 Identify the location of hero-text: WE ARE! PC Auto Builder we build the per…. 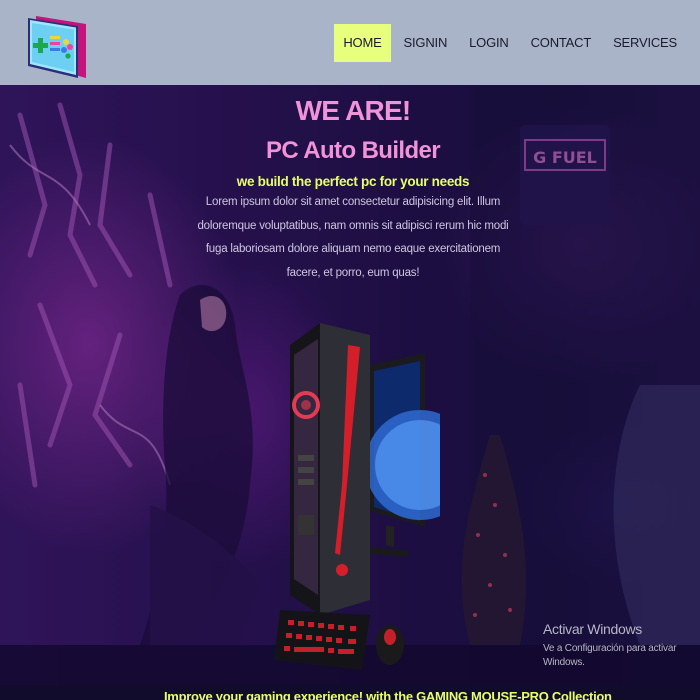
(353, 189).